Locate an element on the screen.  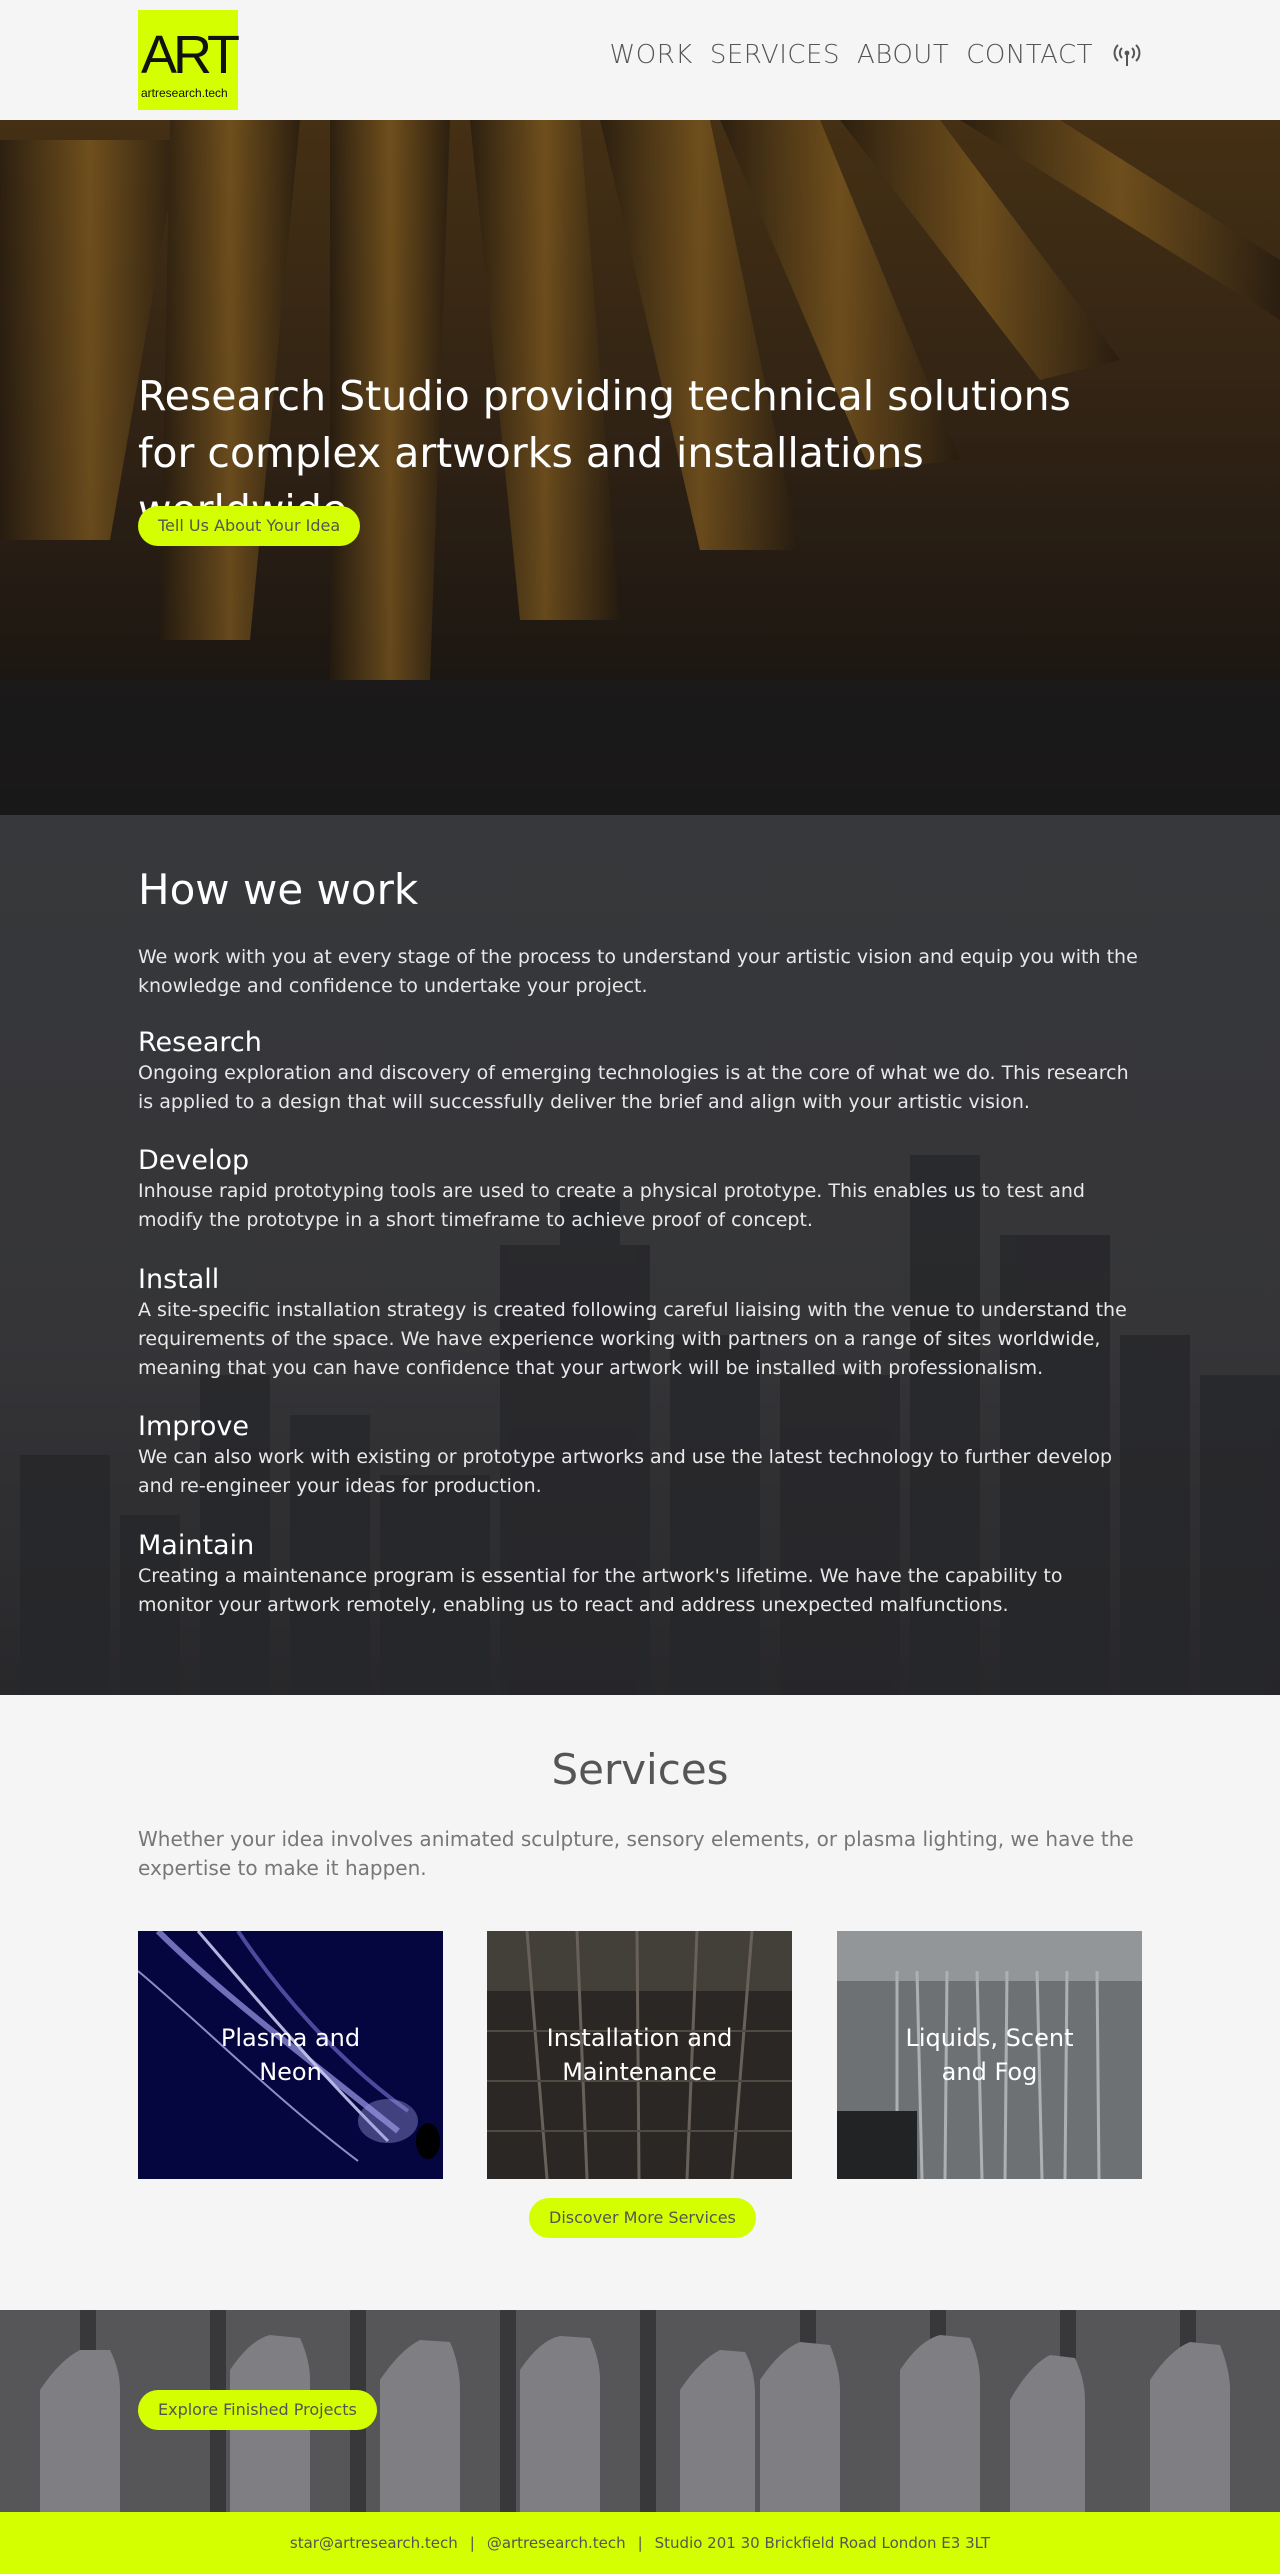
tell-us-button: Tell Us About Your Idea is located at coordinates (249, 526).